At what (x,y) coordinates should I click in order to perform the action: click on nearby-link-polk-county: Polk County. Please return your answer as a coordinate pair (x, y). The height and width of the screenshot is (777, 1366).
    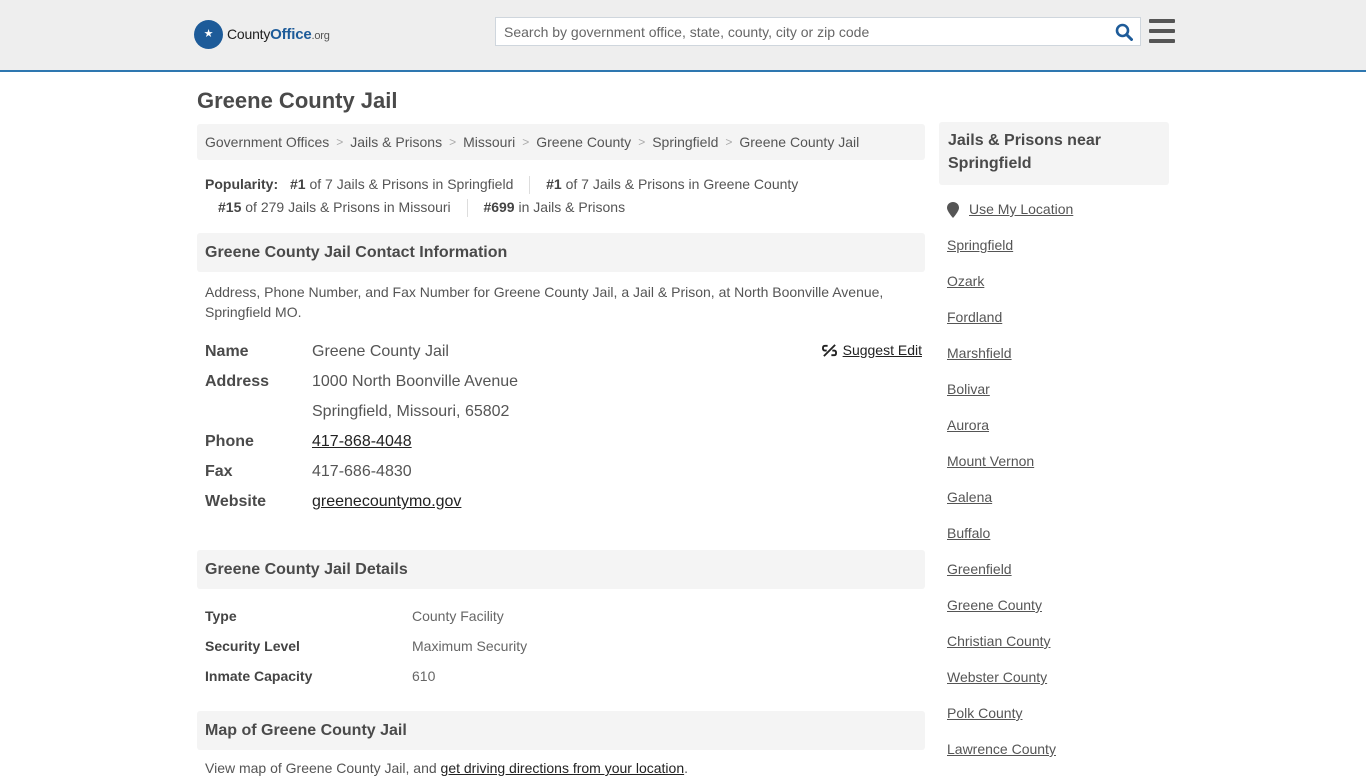
    Looking at the image, I should click on (984, 713).